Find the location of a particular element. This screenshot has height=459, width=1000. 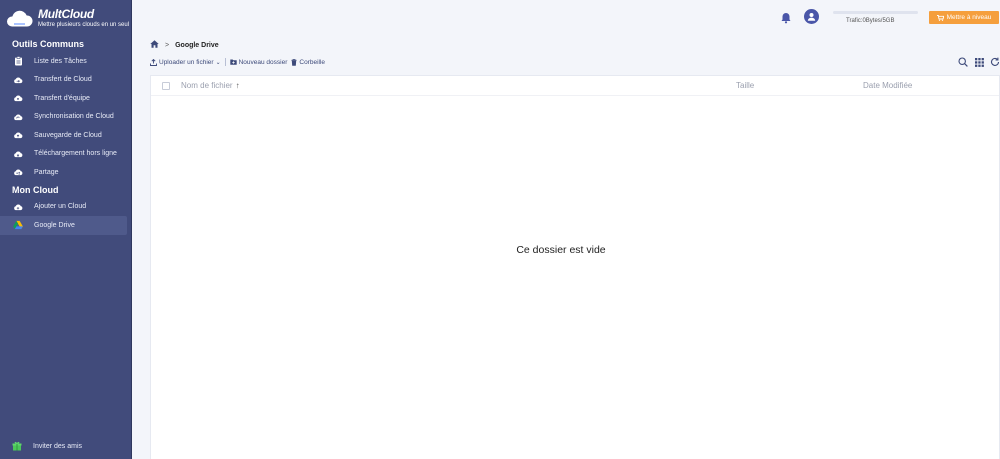

sidebar-item-label: Sauvegarde de Cloud is located at coordinates (68, 135).